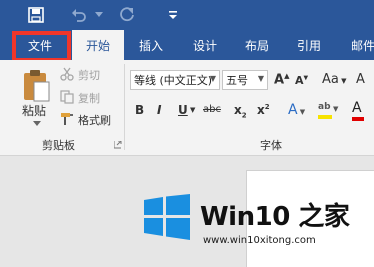  Describe the element at coordinates (324, 107) in the screenshot. I see `highlighter-icon: ab` at that location.